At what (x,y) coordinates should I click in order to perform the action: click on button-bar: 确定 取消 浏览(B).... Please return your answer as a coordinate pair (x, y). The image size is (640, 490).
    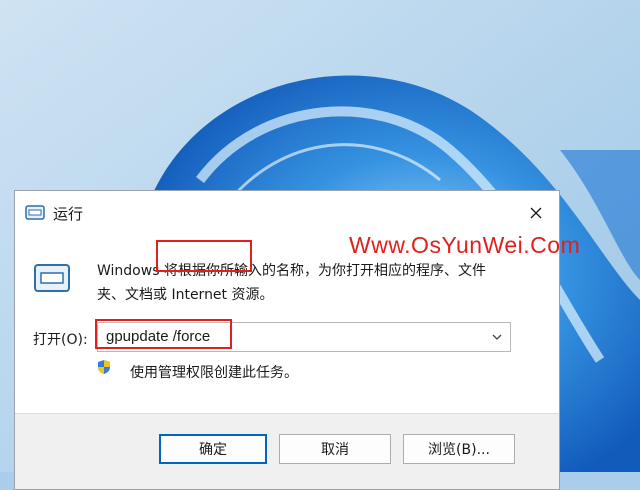
    Looking at the image, I should click on (287, 451).